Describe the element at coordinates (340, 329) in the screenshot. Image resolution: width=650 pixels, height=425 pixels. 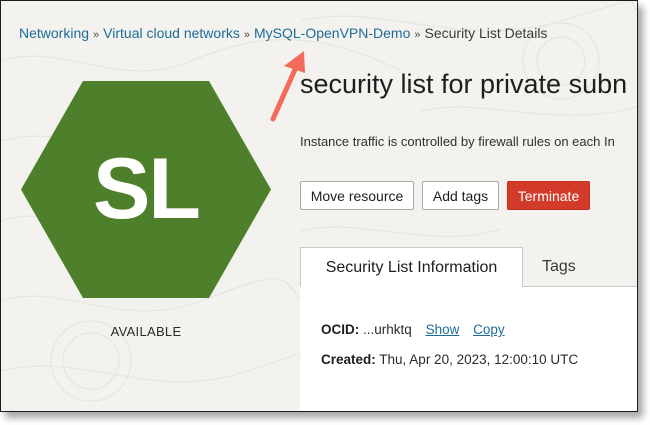
I see `ocid-label: OCID:` at that location.